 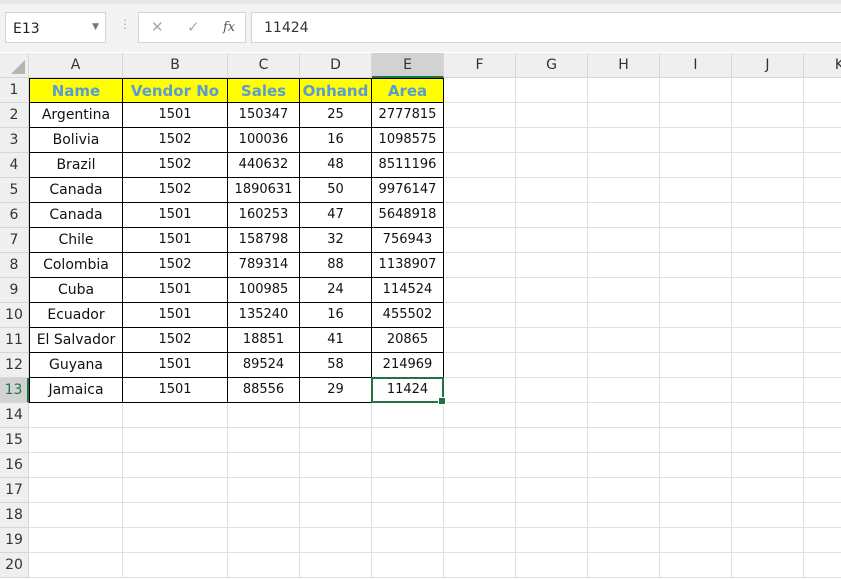 What do you see at coordinates (624, 265) in the screenshot?
I see `cell-H8` at bounding box center [624, 265].